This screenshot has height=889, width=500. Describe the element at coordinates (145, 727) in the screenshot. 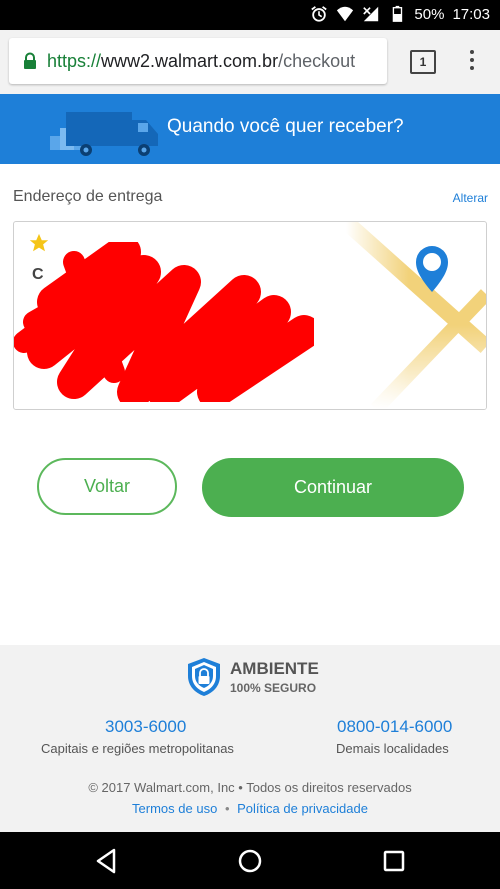

I see `phone-capitals: 3003-6000` at that location.